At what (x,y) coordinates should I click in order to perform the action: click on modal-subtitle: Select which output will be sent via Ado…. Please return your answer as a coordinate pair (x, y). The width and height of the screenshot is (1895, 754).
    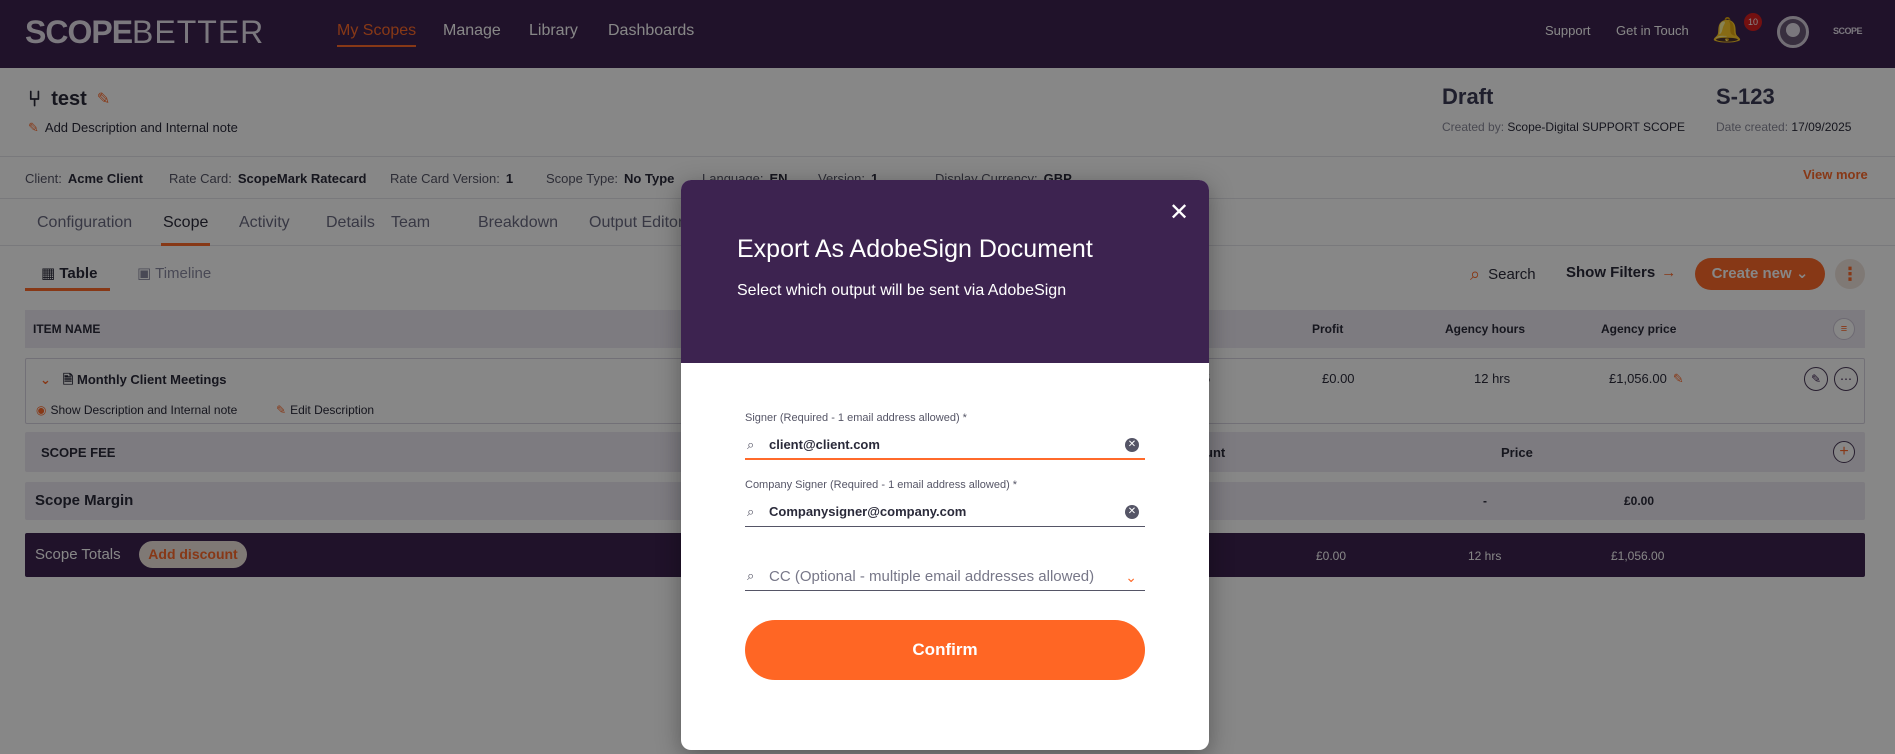
    Looking at the image, I should click on (902, 290).